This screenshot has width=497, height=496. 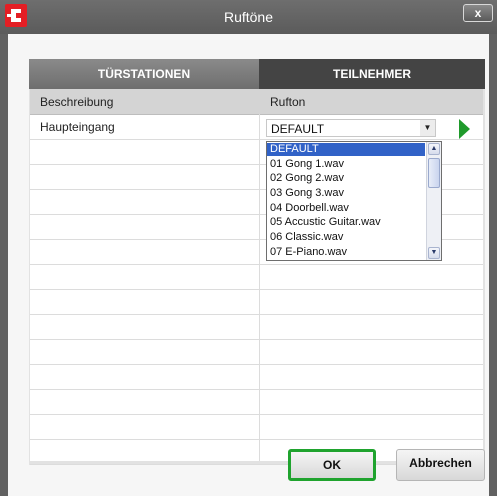 I want to click on play-icon, so click(x=464, y=129).